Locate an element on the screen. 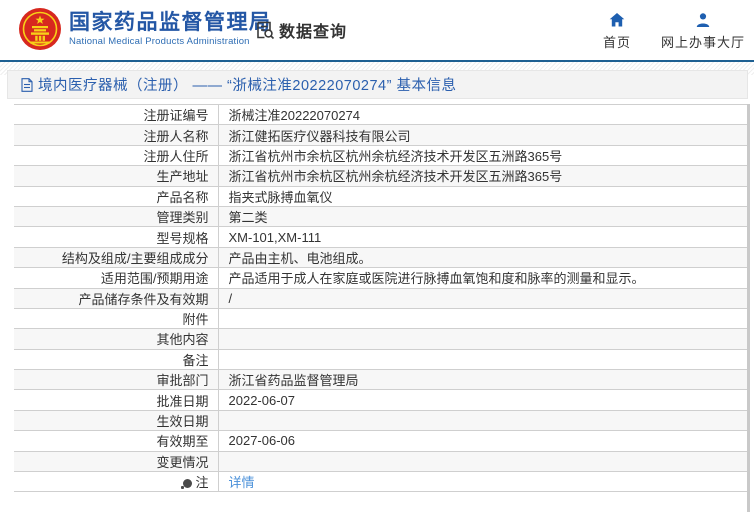 Image resolution: width=754 pixels, height=514 pixels. row-label: 产品名称 is located at coordinates (116, 196).